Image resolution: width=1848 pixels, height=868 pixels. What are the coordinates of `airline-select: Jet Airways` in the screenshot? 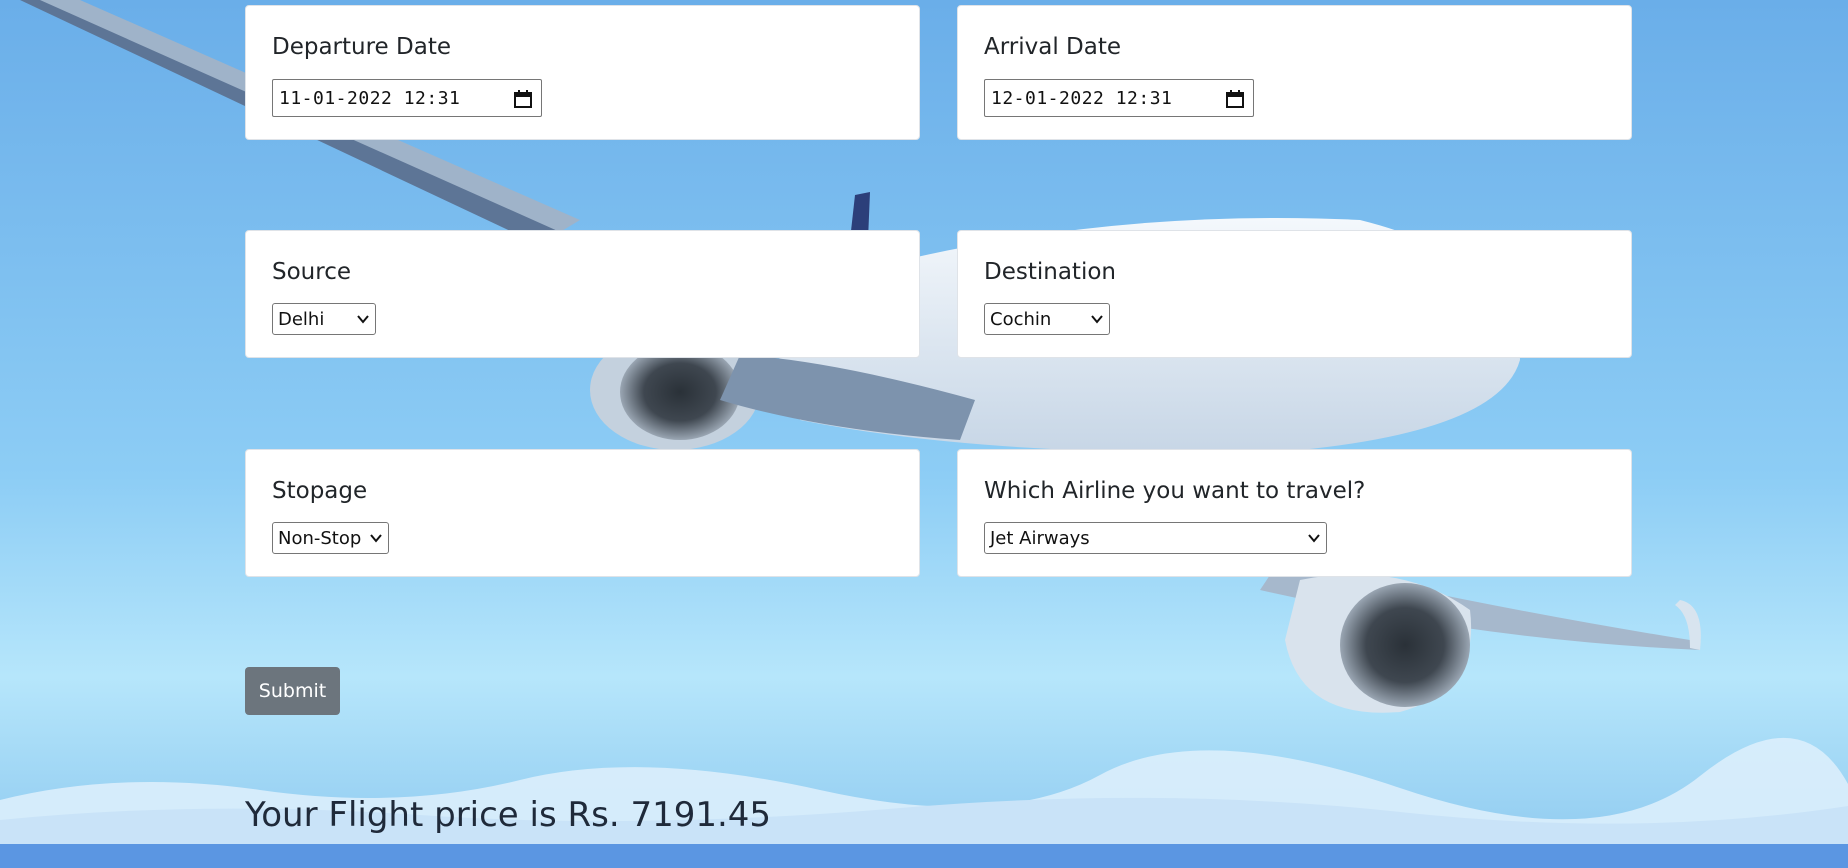 It's located at (1155, 538).